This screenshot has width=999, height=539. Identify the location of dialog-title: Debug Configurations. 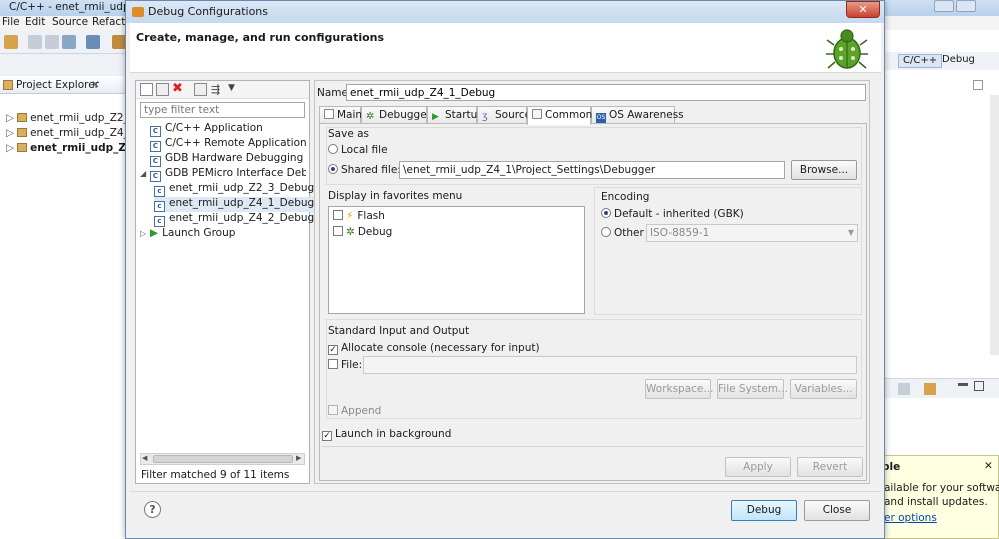
(208, 11).